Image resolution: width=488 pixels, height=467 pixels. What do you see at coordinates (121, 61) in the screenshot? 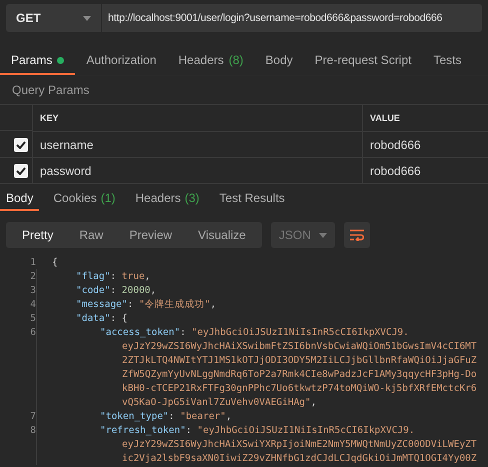
I see `request-tab: Authorization` at bounding box center [121, 61].